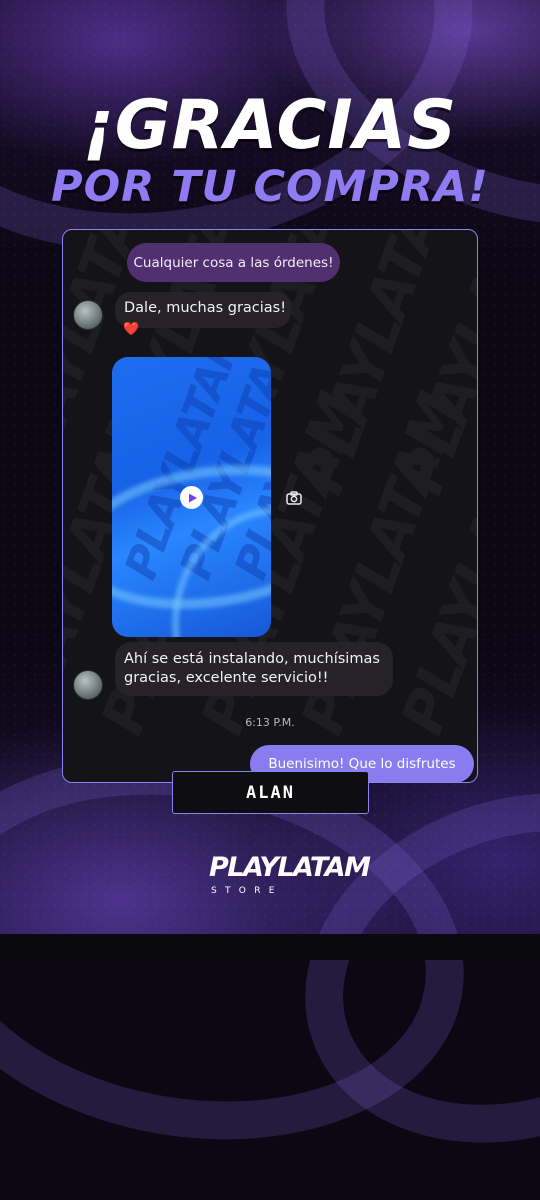 The height and width of the screenshot is (1200, 540). Describe the element at coordinates (131, 329) in the screenshot. I see `heart-reaction-icon: ❤️` at that location.